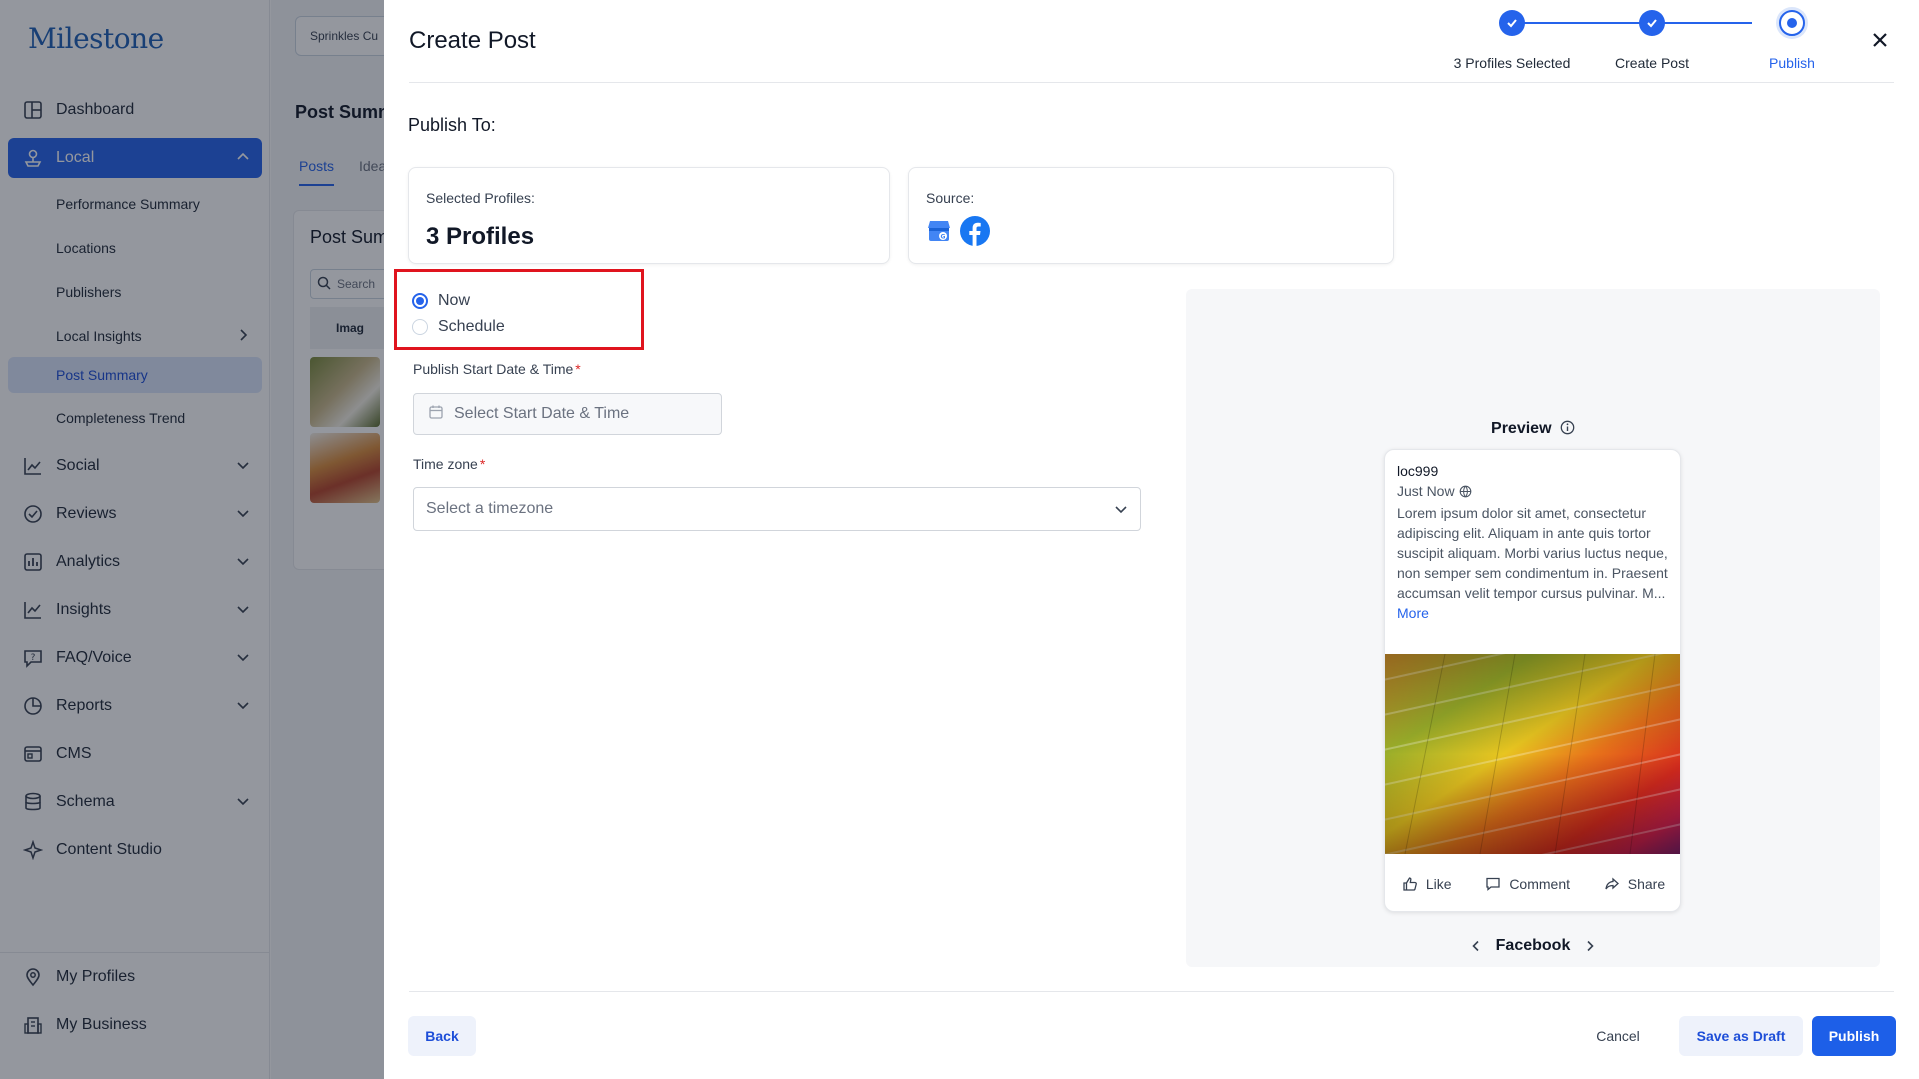  What do you see at coordinates (442, 1036) in the screenshot?
I see `back-button: Back` at bounding box center [442, 1036].